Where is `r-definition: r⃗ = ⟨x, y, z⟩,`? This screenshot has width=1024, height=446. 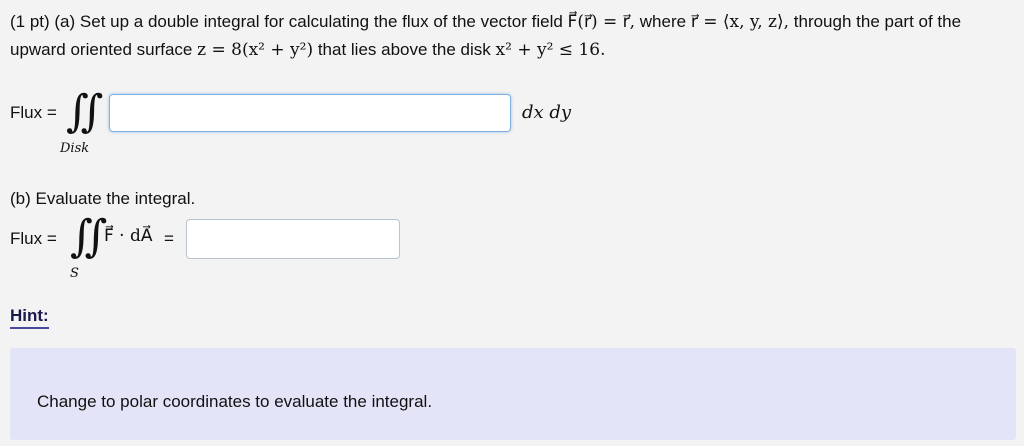
r-definition: r⃗ = ⟨x, y, z⟩, is located at coordinates (740, 22).